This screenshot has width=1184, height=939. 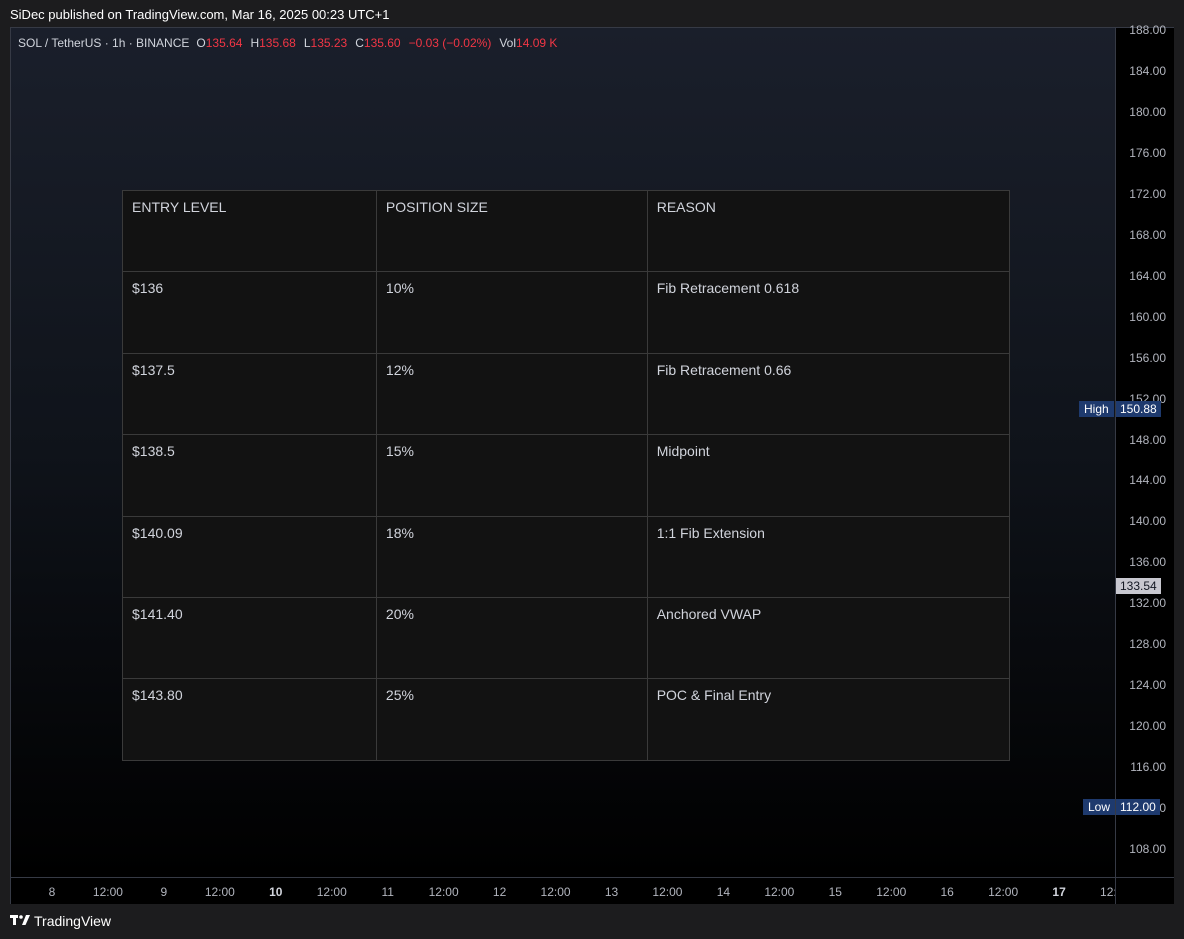 I want to click on price-label: 124.00, so click(x=1147, y=685).